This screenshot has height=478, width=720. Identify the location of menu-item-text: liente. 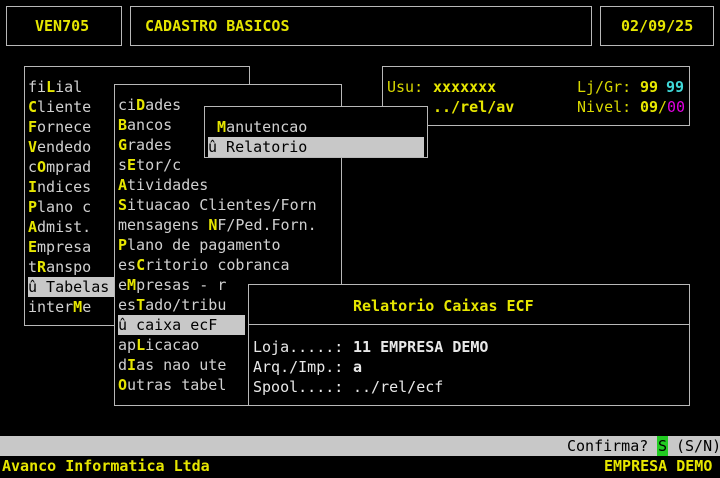
(64, 107).